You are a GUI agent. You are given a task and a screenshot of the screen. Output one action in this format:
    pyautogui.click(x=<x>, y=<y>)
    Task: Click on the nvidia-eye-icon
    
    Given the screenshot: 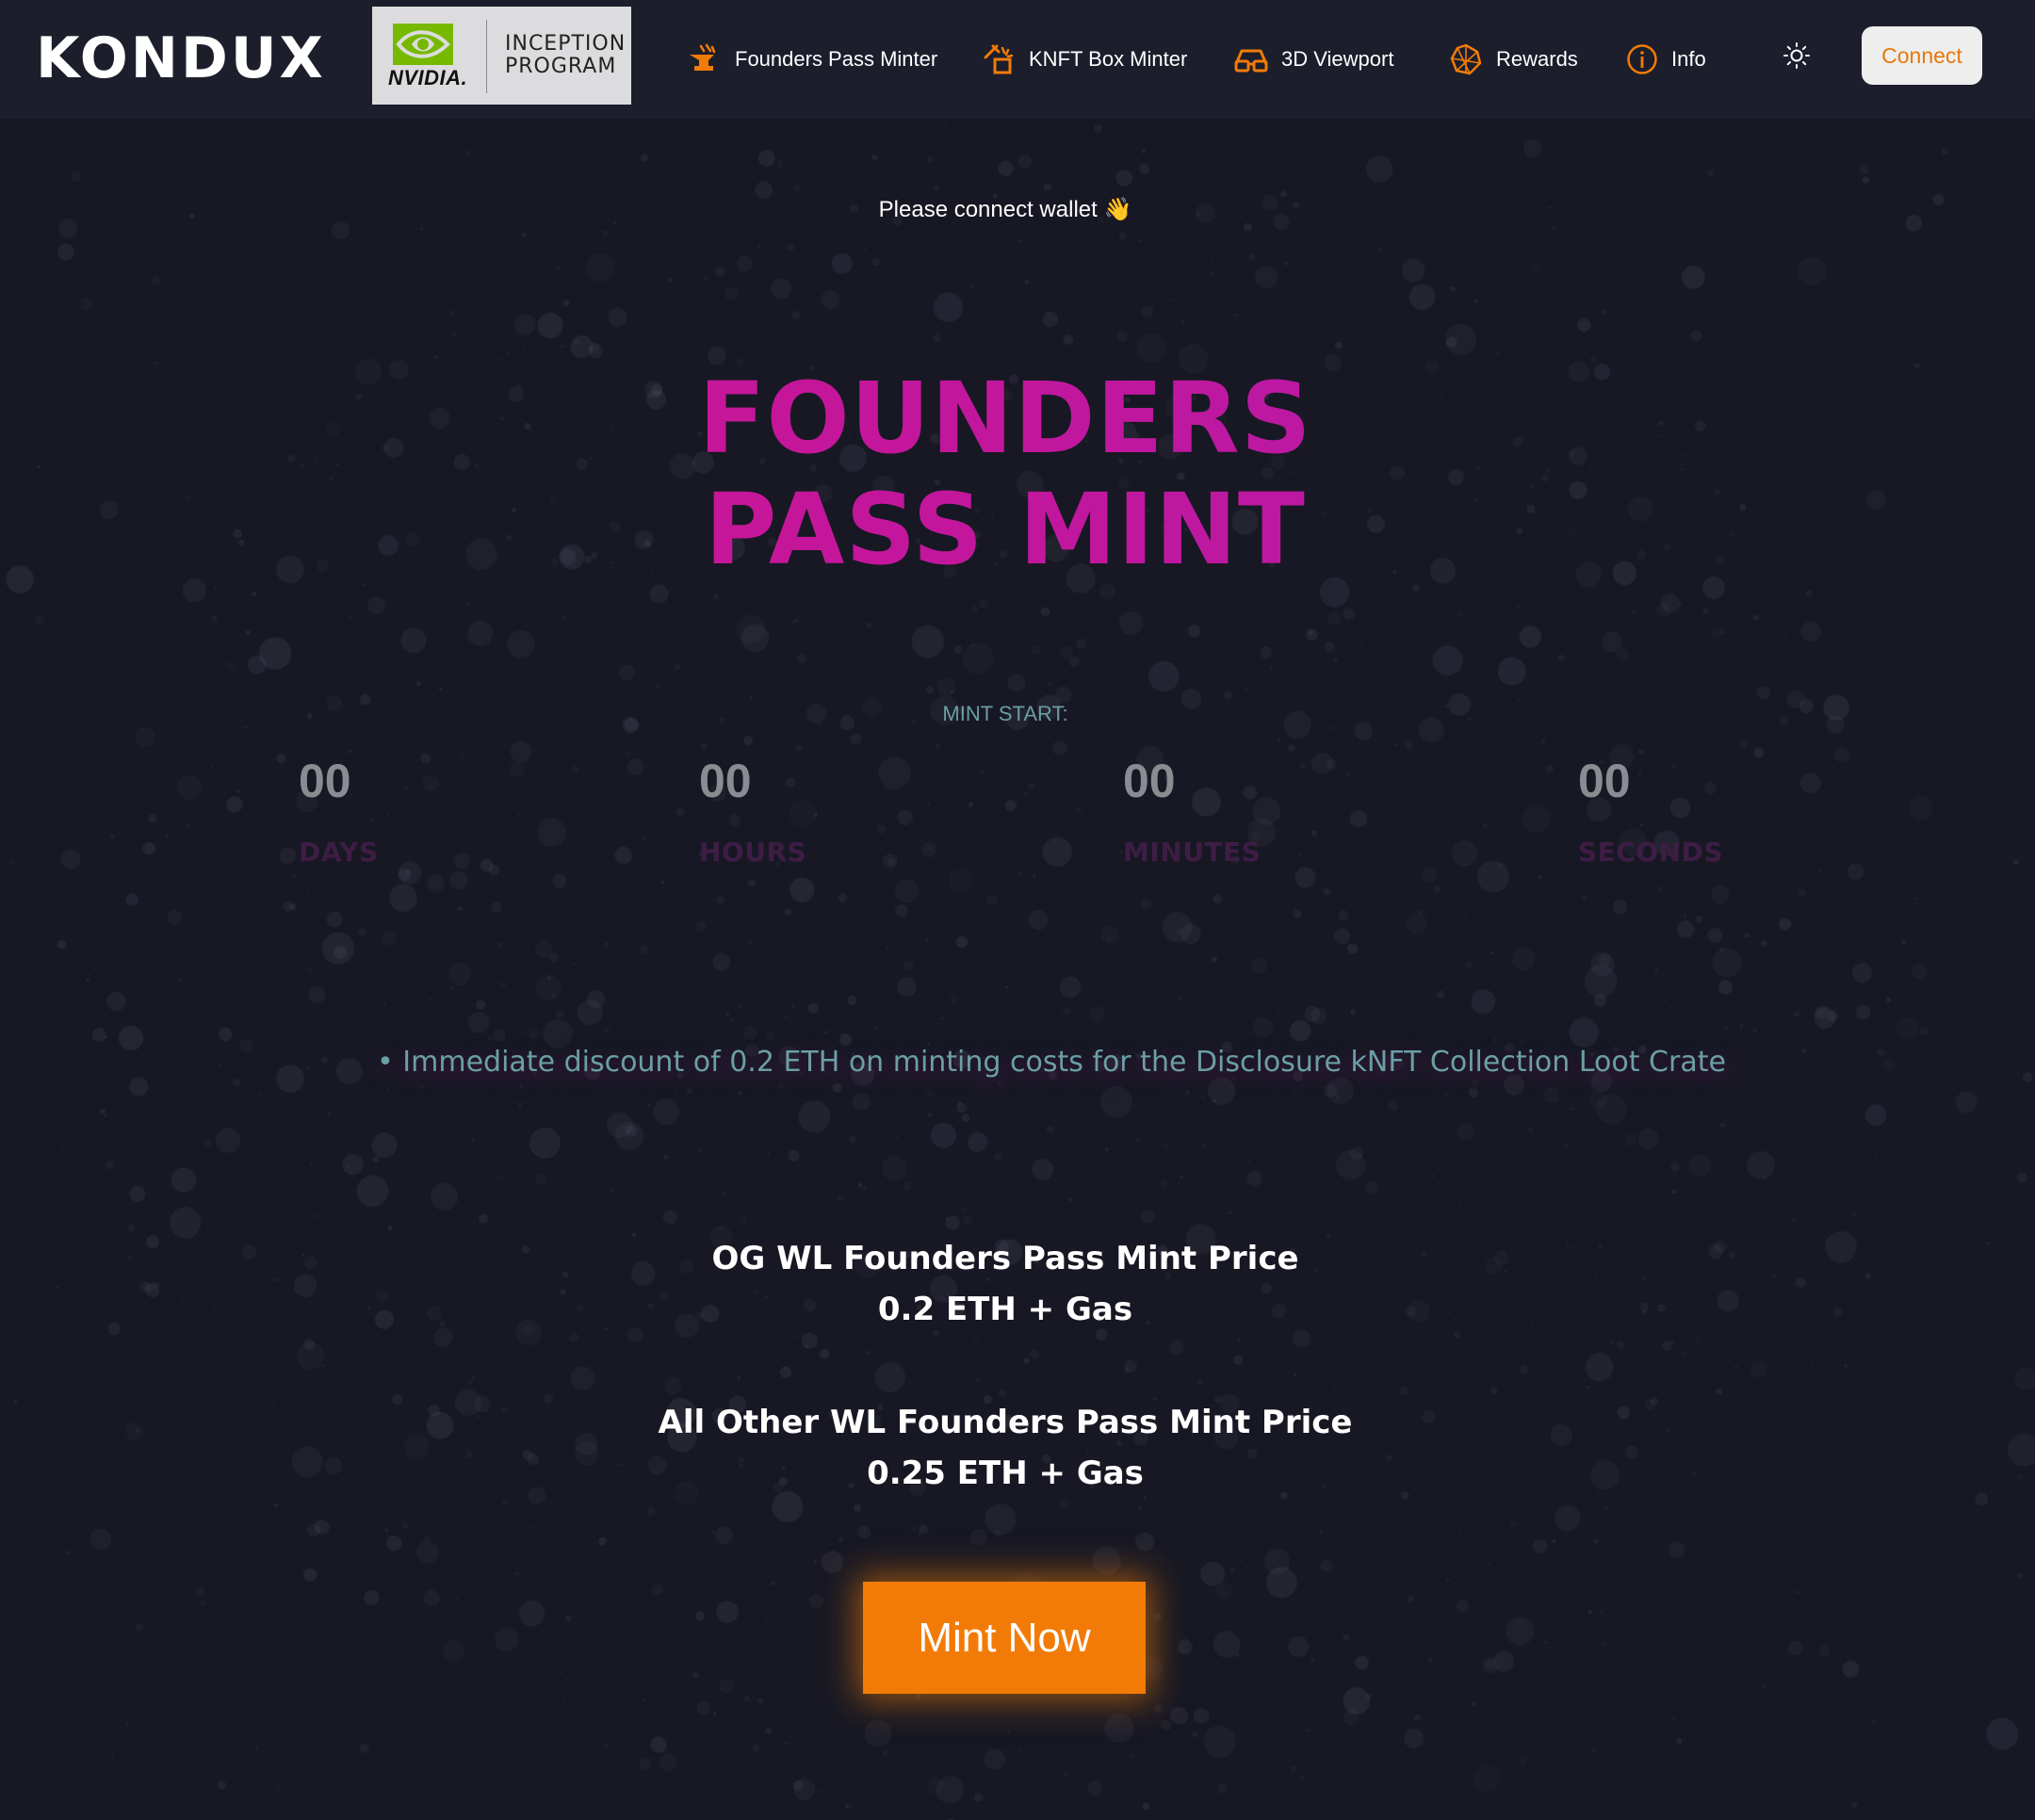 What is the action you would take?
    pyautogui.click(x=423, y=44)
    